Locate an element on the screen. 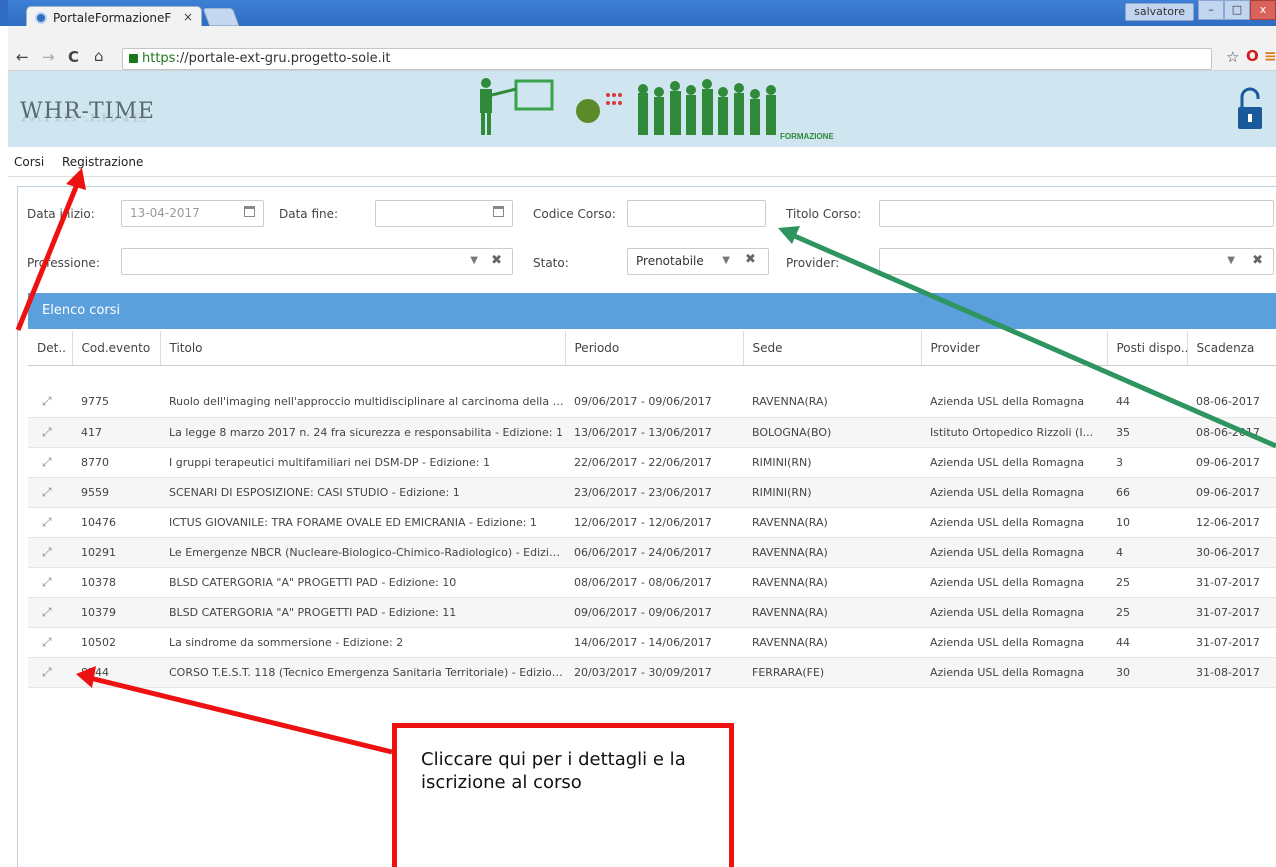 This screenshot has height=867, width=1276. window-close-button: x is located at coordinates (1263, 10).